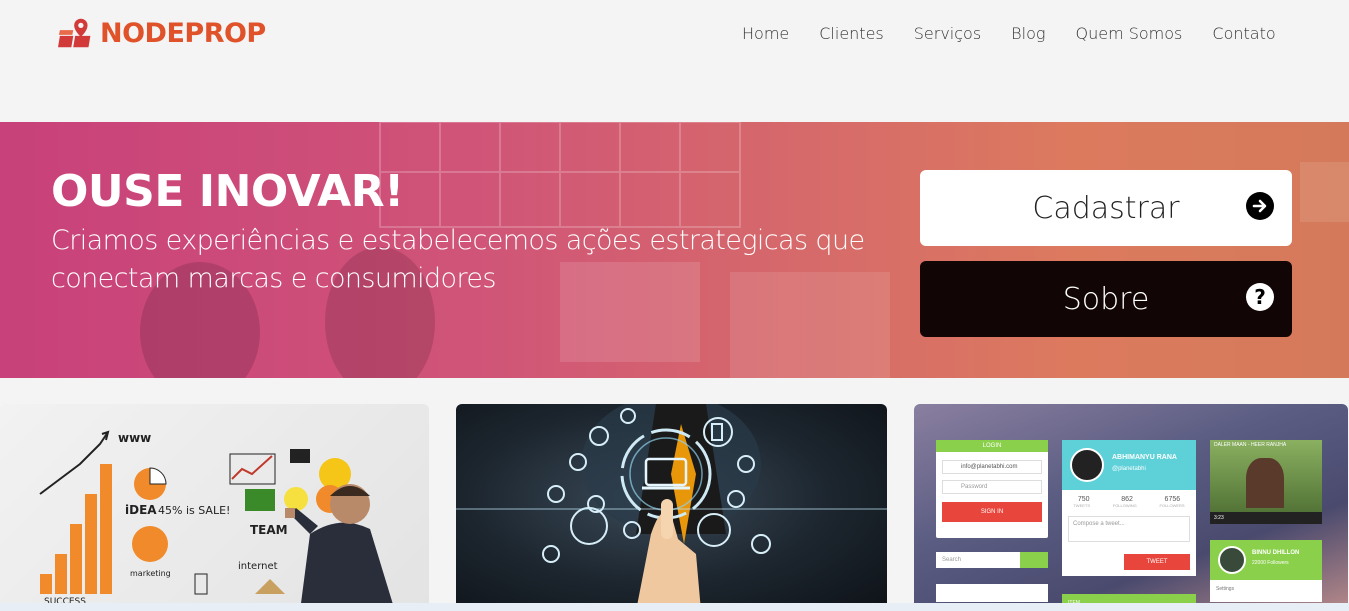 Image resolution: width=1349 pixels, height=611 pixels. What do you see at coordinates (1129, 469) in the screenshot?
I see `uikit-profile-handle: @planetabhi` at bounding box center [1129, 469].